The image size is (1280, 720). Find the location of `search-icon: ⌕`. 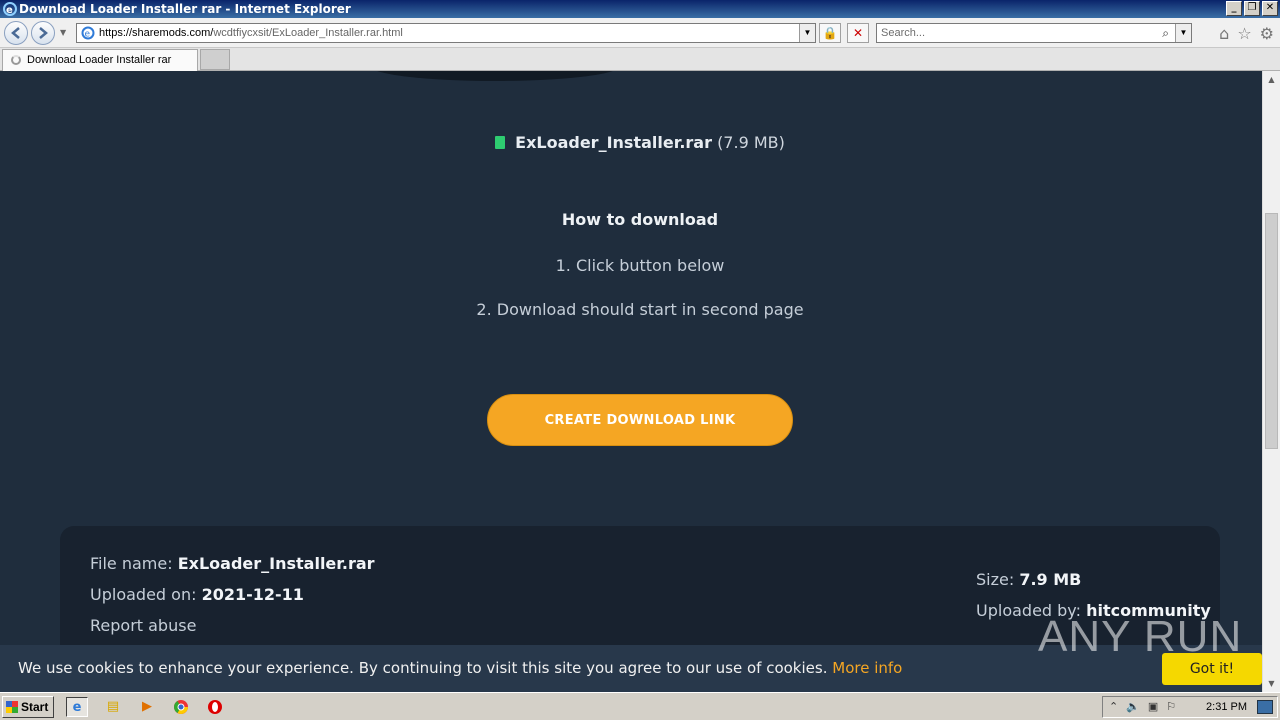

search-icon: ⌕ is located at coordinates (1165, 33).